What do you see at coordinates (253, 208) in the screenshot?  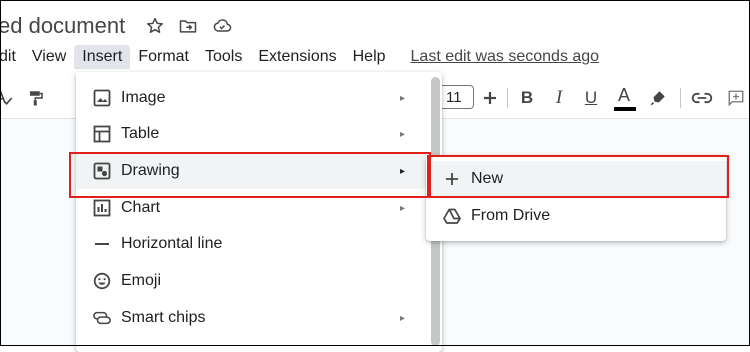 I see `insert-menu-item-chart: Chart ▸` at bounding box center [253, 208].